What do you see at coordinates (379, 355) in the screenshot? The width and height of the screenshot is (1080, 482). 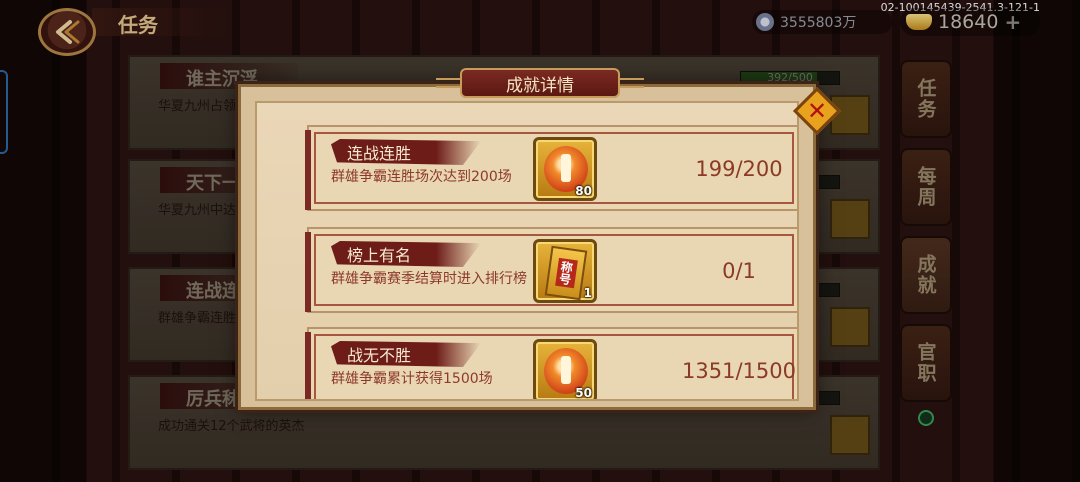 I see `achievement-name: 战无不胜` at bounding box center [379, 355].